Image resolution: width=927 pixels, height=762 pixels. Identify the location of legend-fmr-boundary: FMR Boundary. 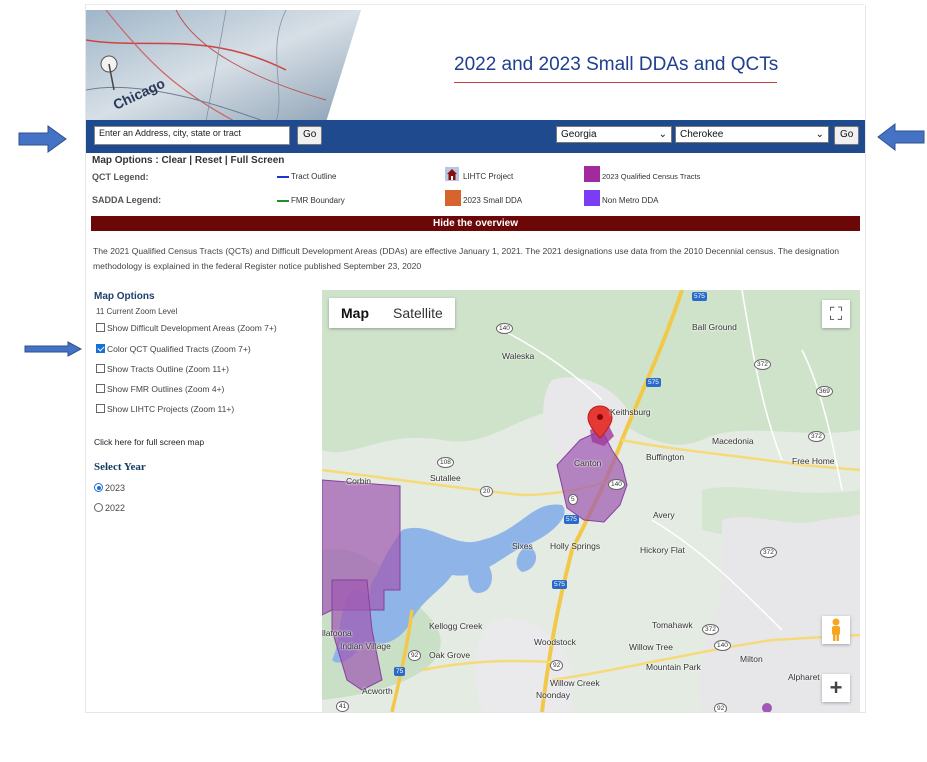
(311, 200).